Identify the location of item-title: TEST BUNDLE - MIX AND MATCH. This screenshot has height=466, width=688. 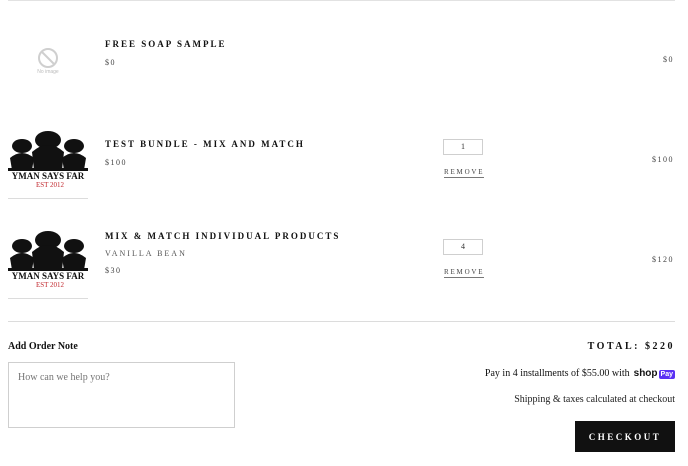
(205, 144).